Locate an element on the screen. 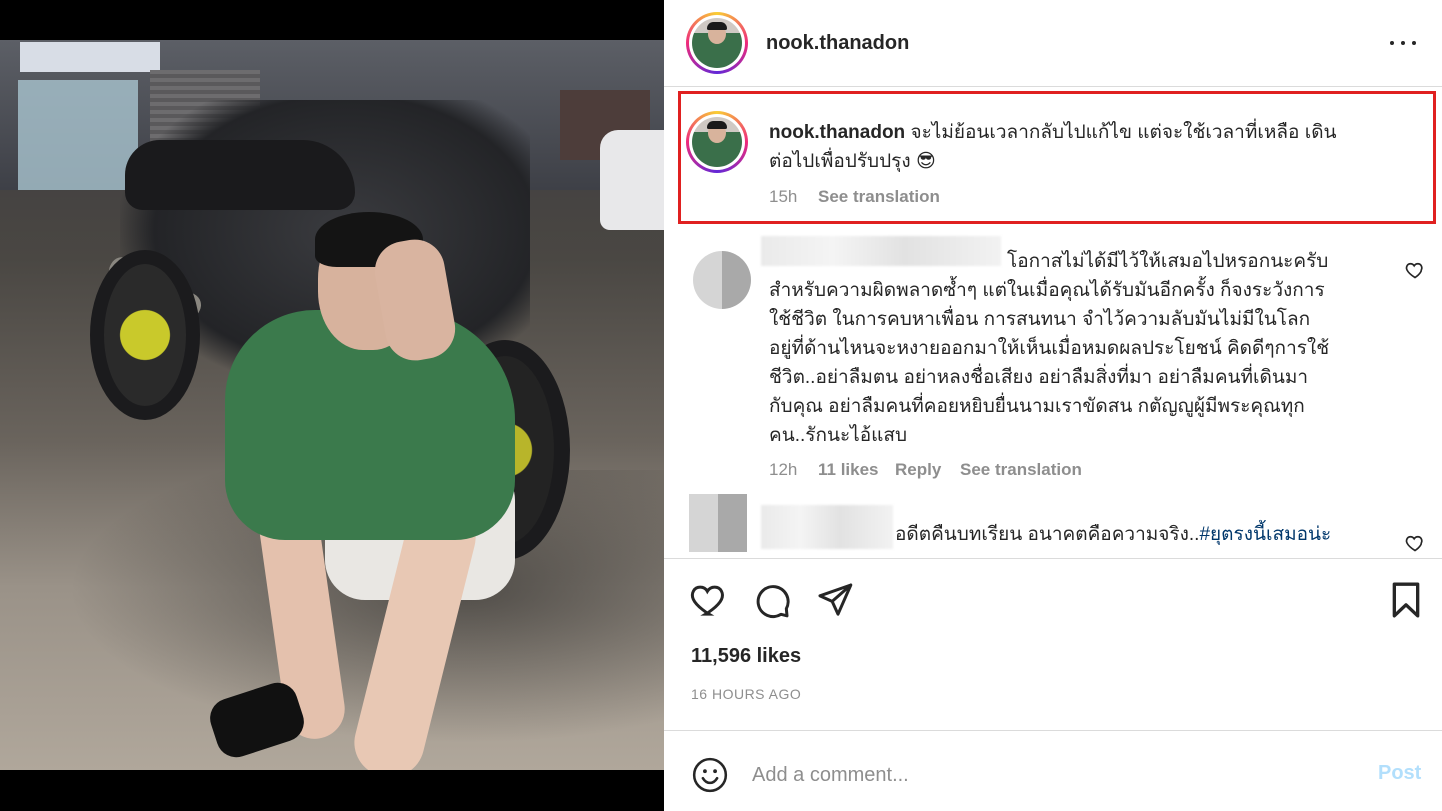  header-divider is located at coordinates (1053, 86).